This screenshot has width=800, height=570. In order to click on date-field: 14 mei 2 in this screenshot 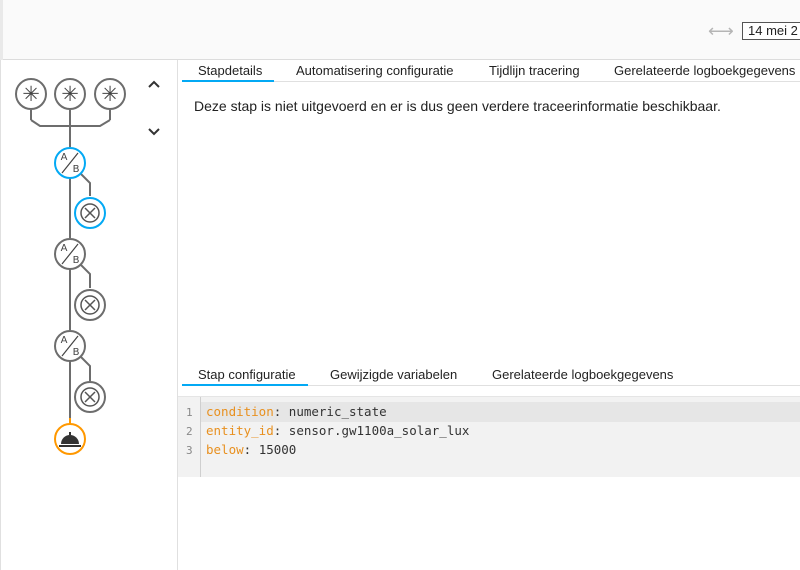, I will do `click(771, 31)`.